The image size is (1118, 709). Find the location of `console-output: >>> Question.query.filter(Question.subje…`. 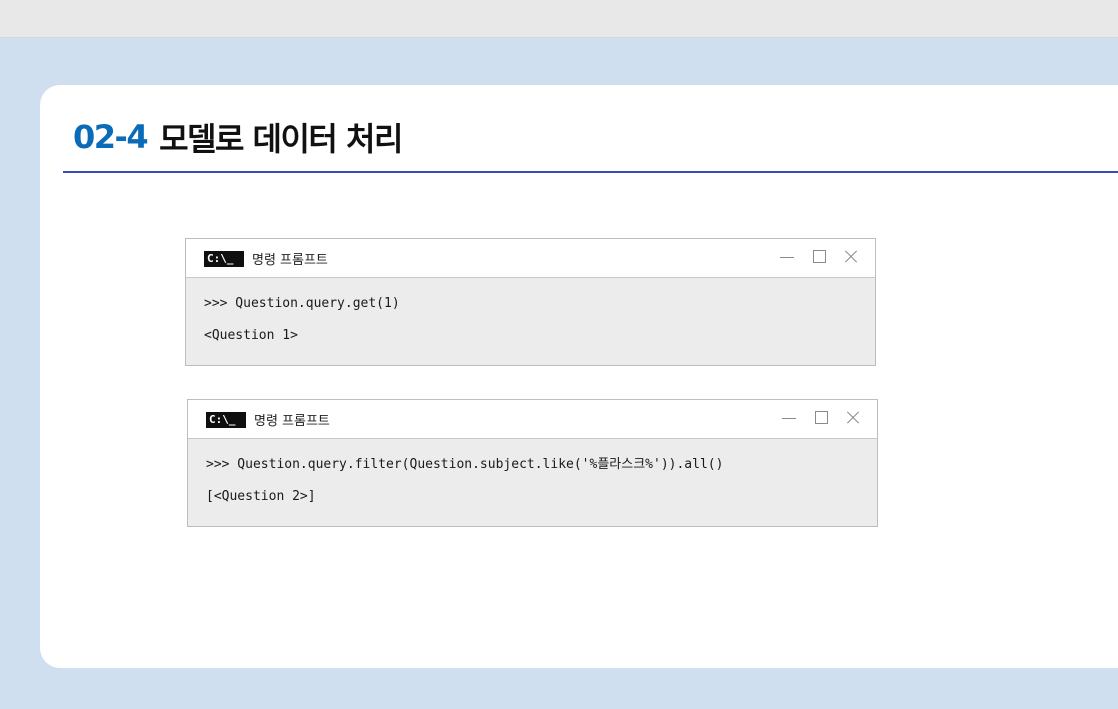

console-output: >>> Question.query.filter(Question.subje… is located at coordinates (532, 481).